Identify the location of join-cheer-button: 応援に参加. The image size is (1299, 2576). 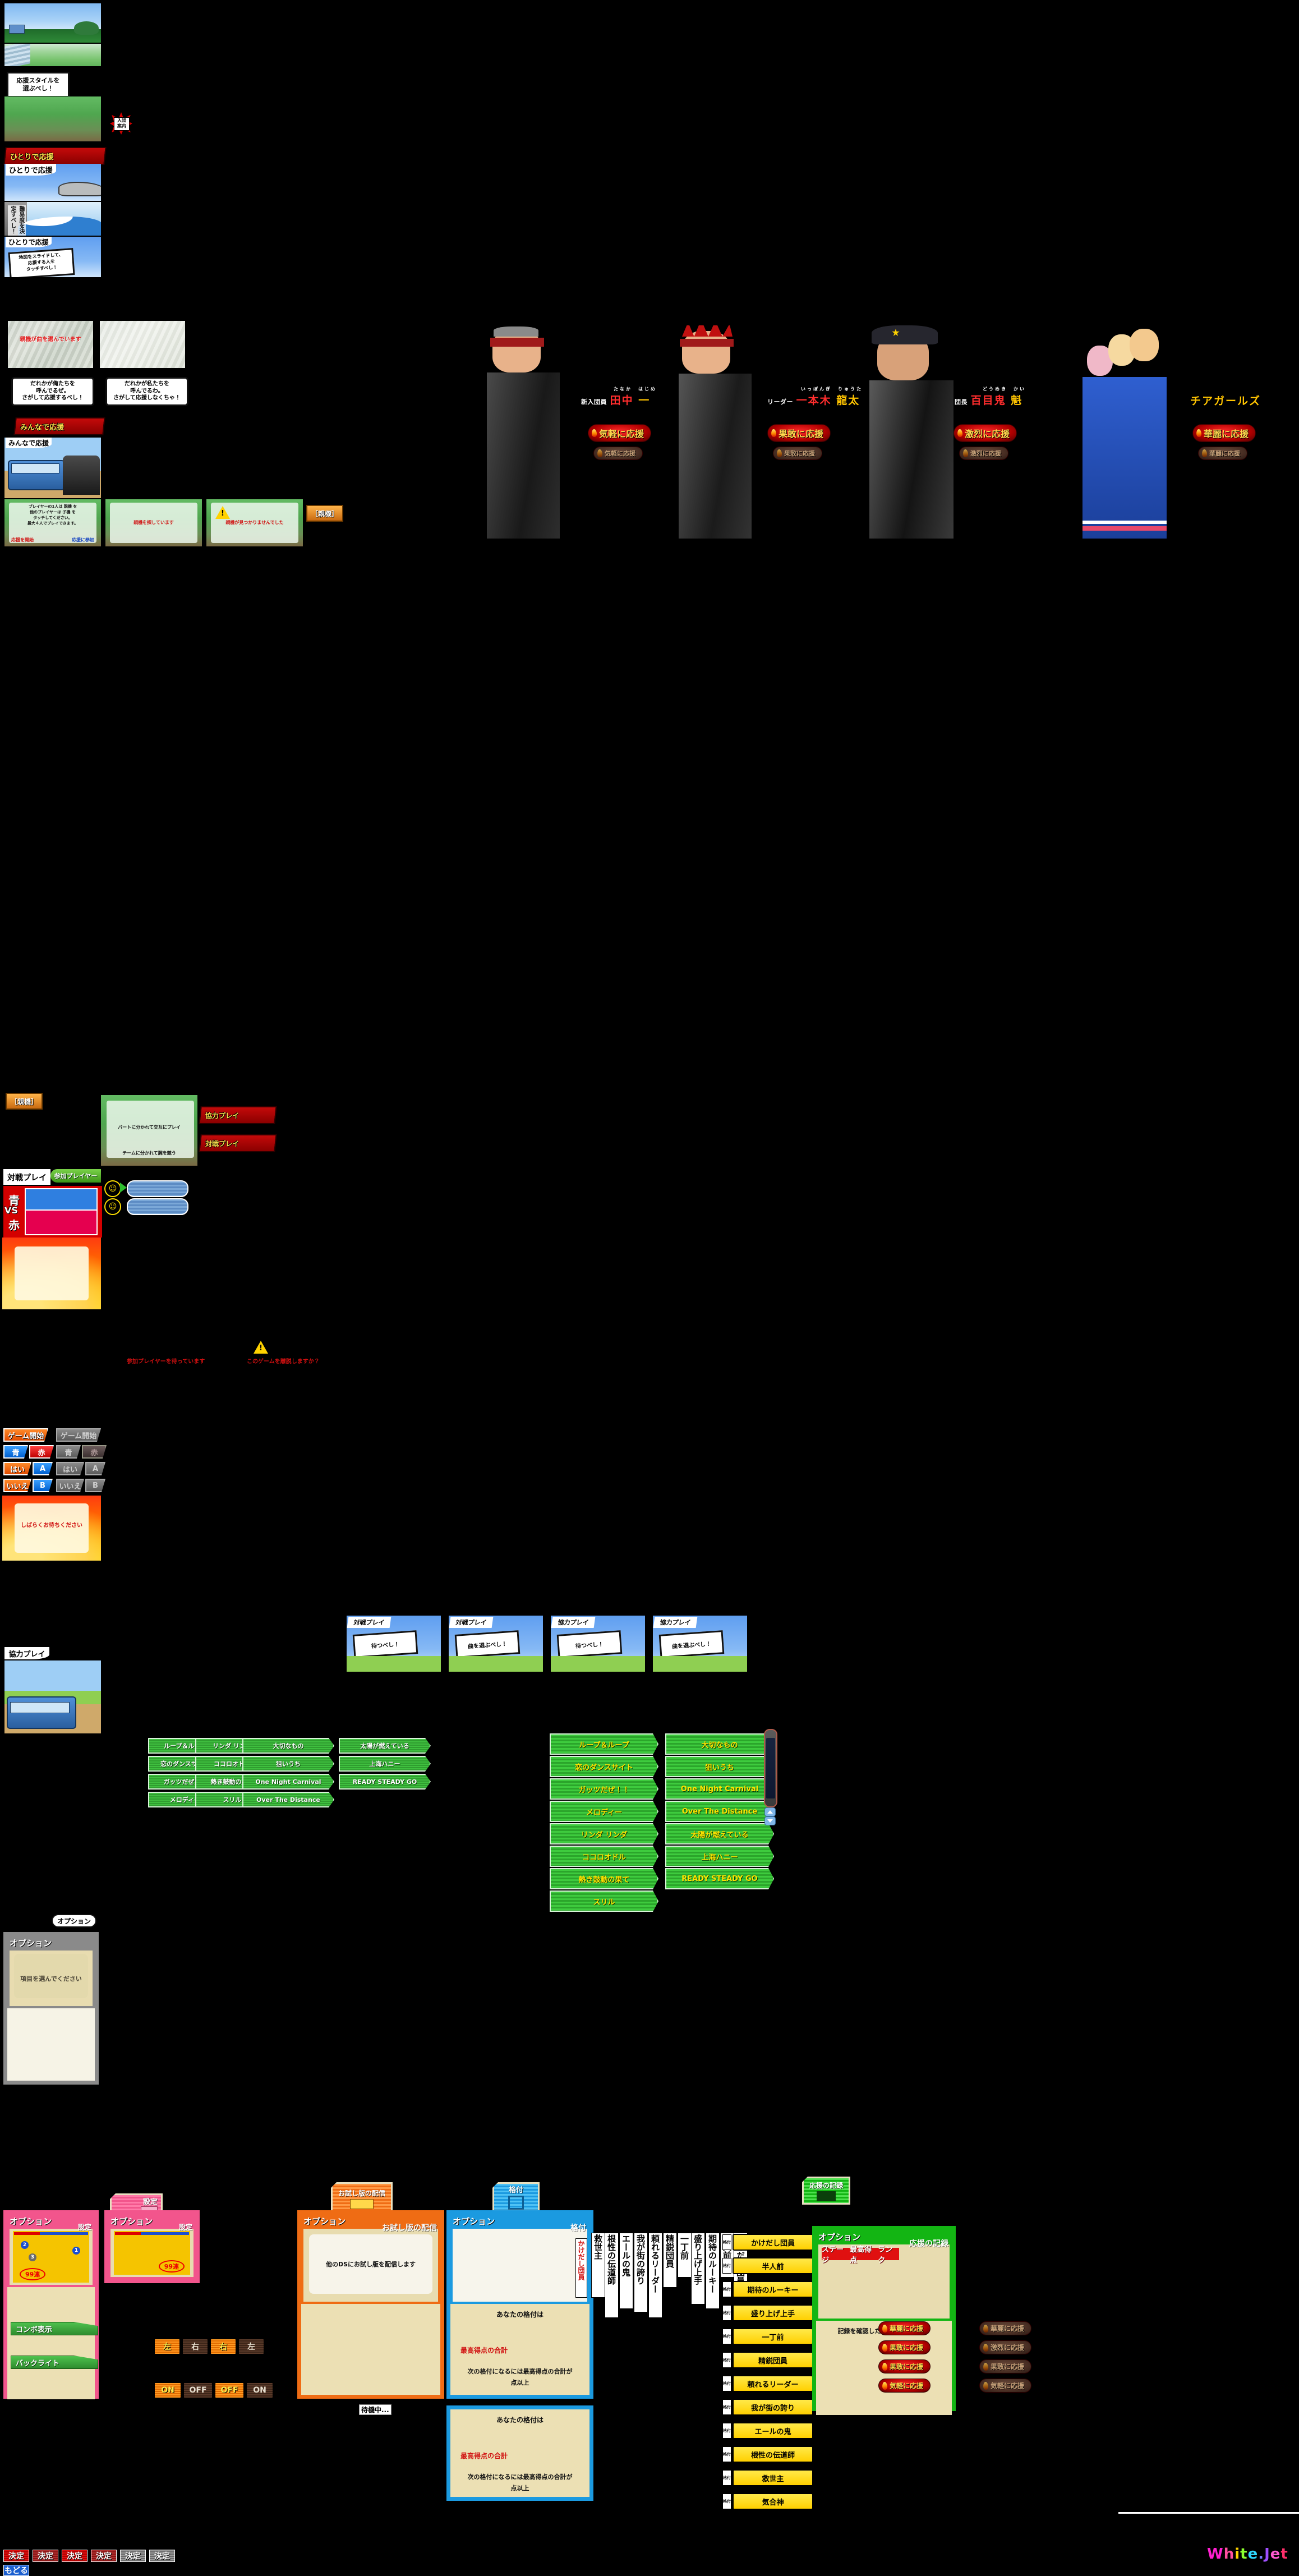
(83, 540).